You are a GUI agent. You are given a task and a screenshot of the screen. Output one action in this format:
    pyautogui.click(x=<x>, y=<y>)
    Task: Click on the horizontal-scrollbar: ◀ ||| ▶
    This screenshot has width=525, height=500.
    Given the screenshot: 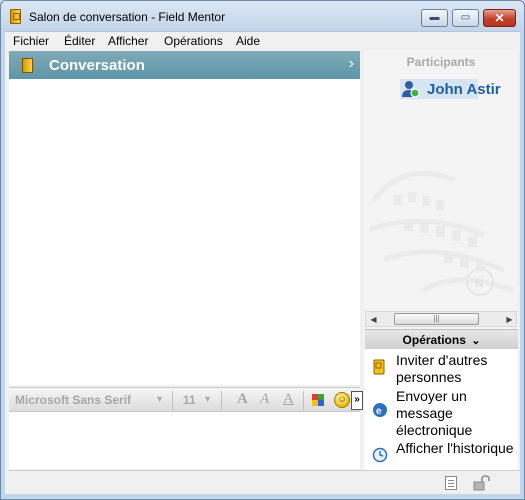 What is the action you would take?
    pyautogui.click(x=441, y=319)
    